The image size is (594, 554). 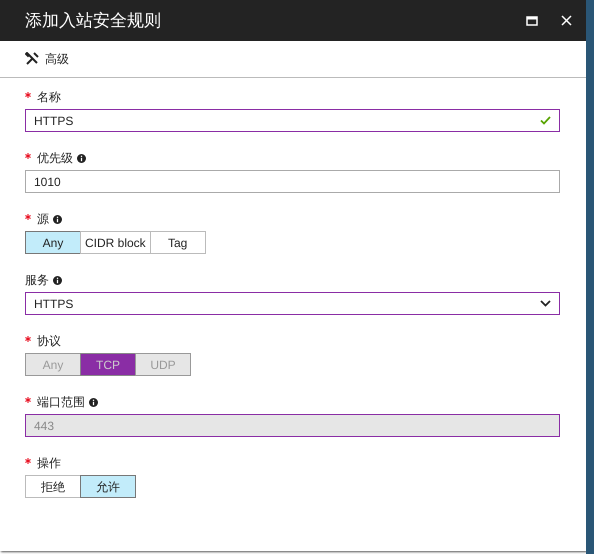 What do you see at coordinates (178, 242) in the screenshot?
I see `segment-option: Tag` at bounding box center [178, 242].